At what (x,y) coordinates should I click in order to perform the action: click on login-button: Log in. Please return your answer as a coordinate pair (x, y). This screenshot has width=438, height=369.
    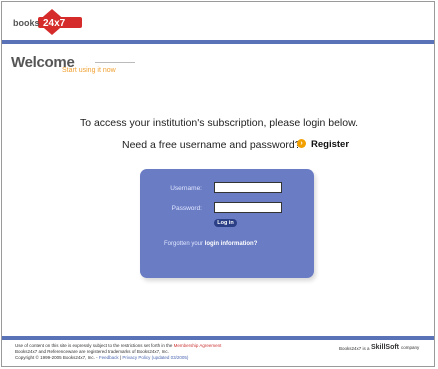
    Looking at the image, I should click on (225, 223).